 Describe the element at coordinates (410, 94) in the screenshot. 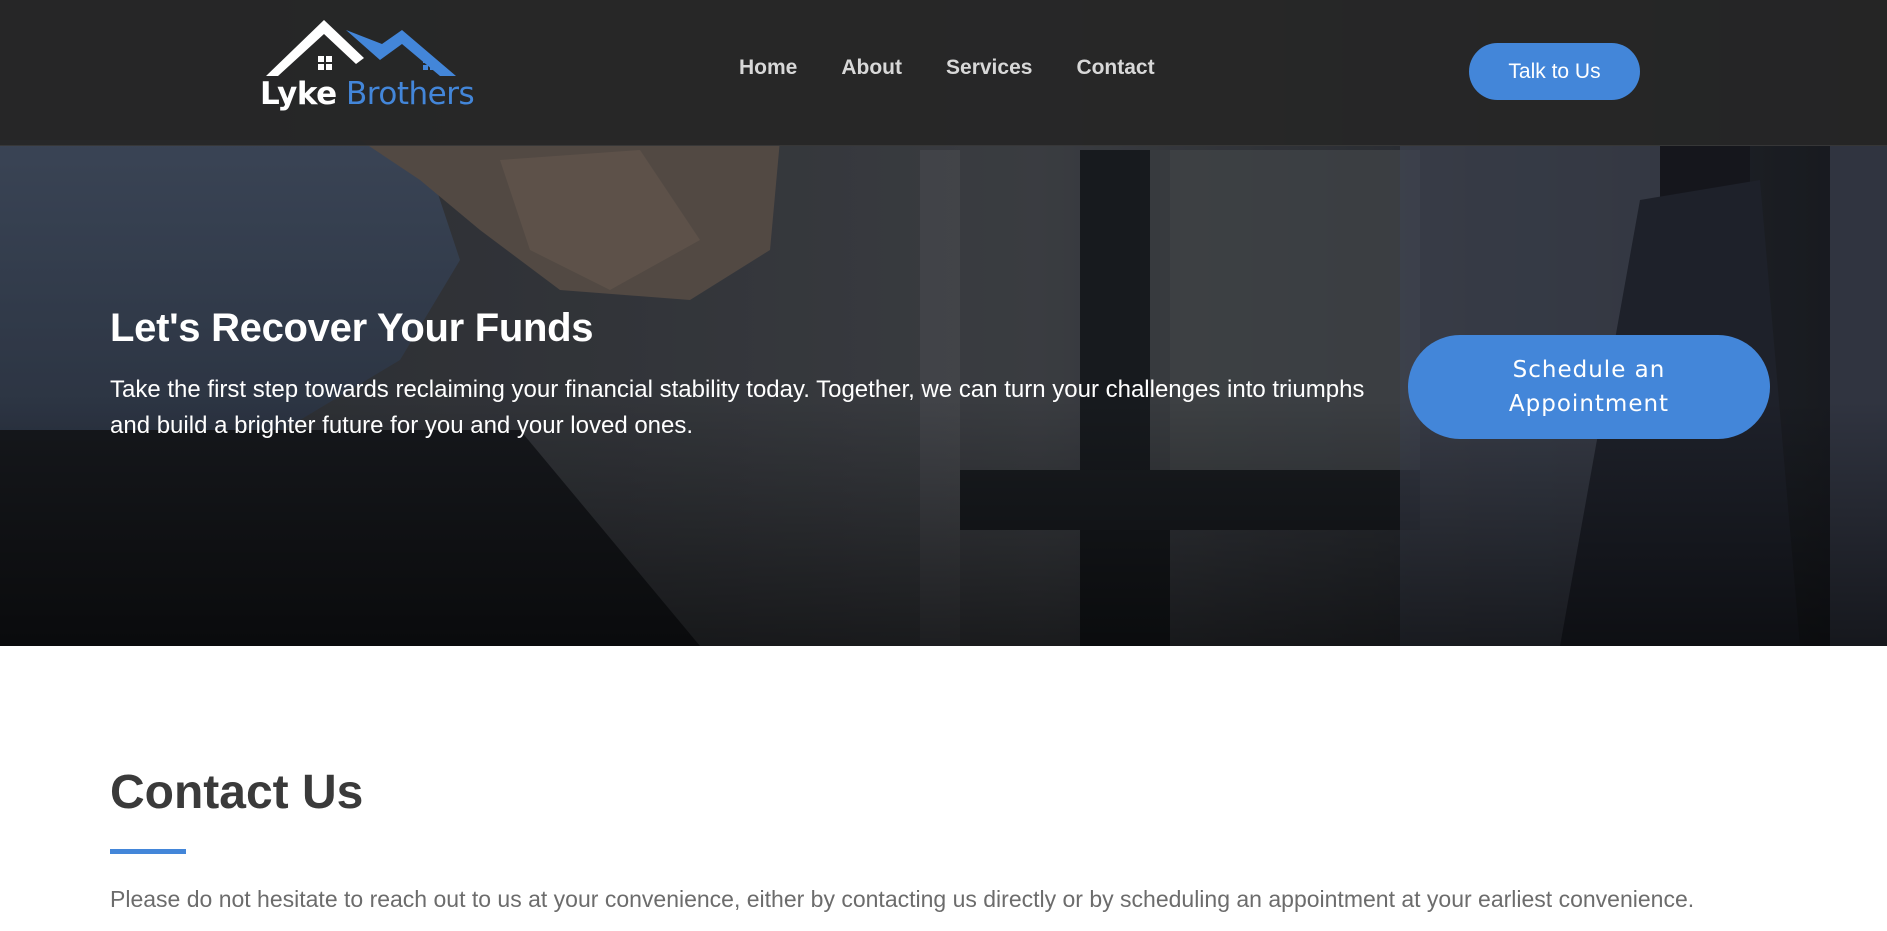

I see `logo-word-brothers: Brothers` at that location.